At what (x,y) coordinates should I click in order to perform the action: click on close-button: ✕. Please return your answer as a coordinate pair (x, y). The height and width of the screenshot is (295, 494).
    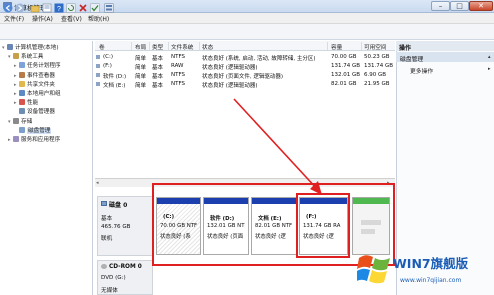
    Looking at the image, I should click on (481, 6).